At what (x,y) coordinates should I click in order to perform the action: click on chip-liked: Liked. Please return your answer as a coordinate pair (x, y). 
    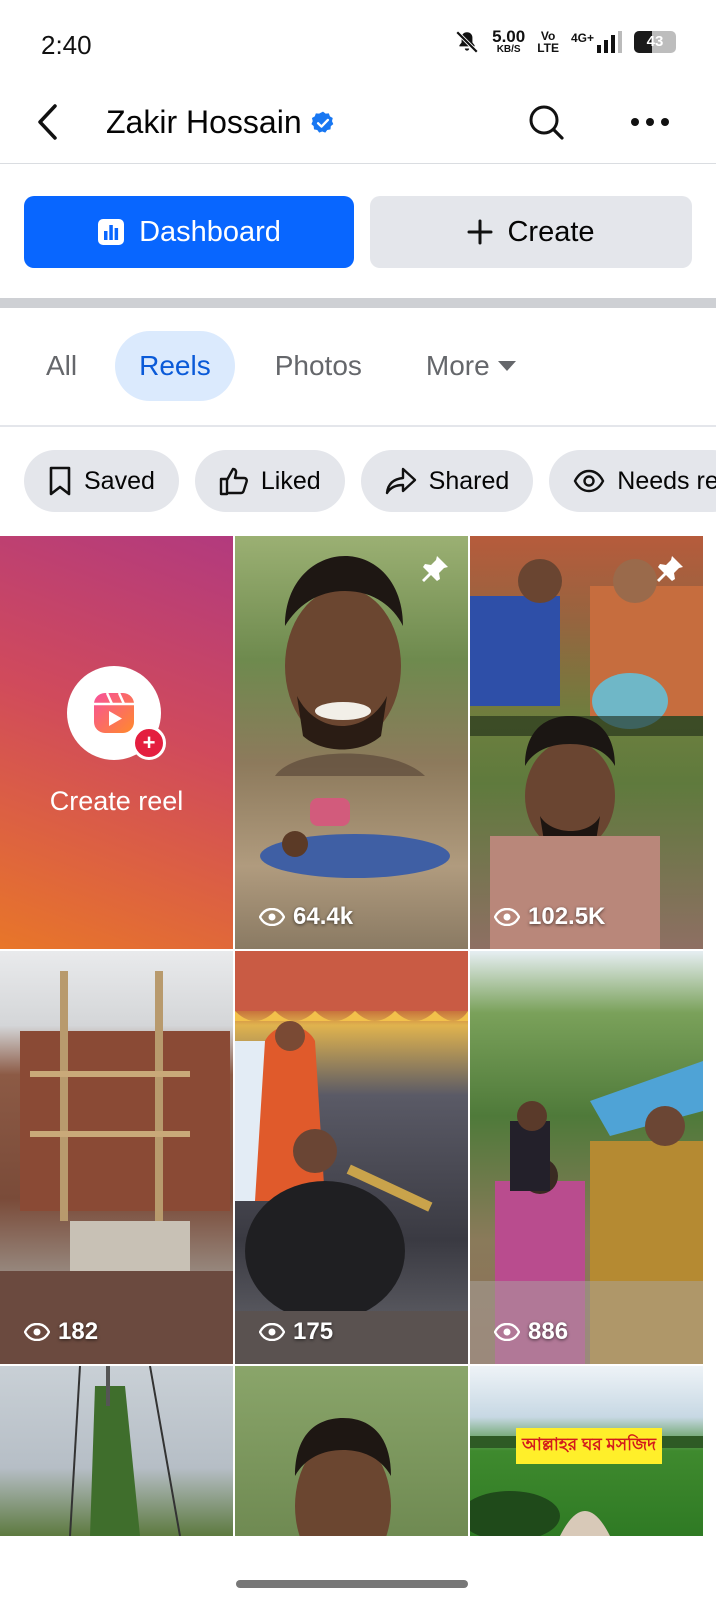
    Looking at the image, I should click on (269, 481).